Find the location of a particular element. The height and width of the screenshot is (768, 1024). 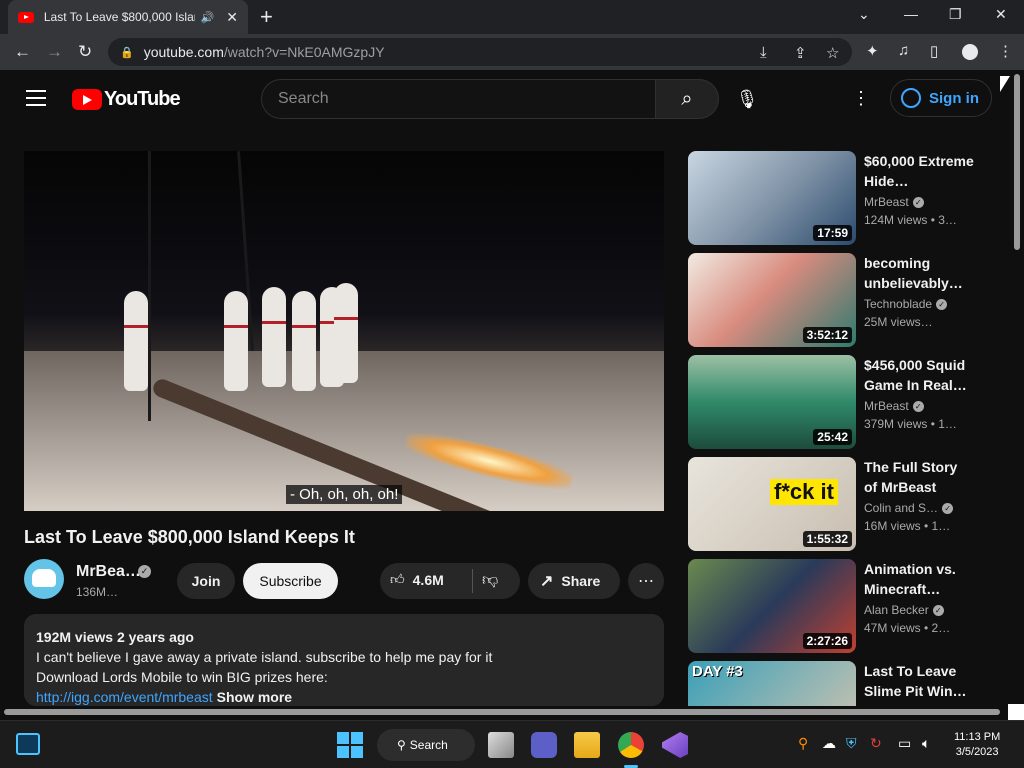

forward-button: → is located at coordinates (54, 52).